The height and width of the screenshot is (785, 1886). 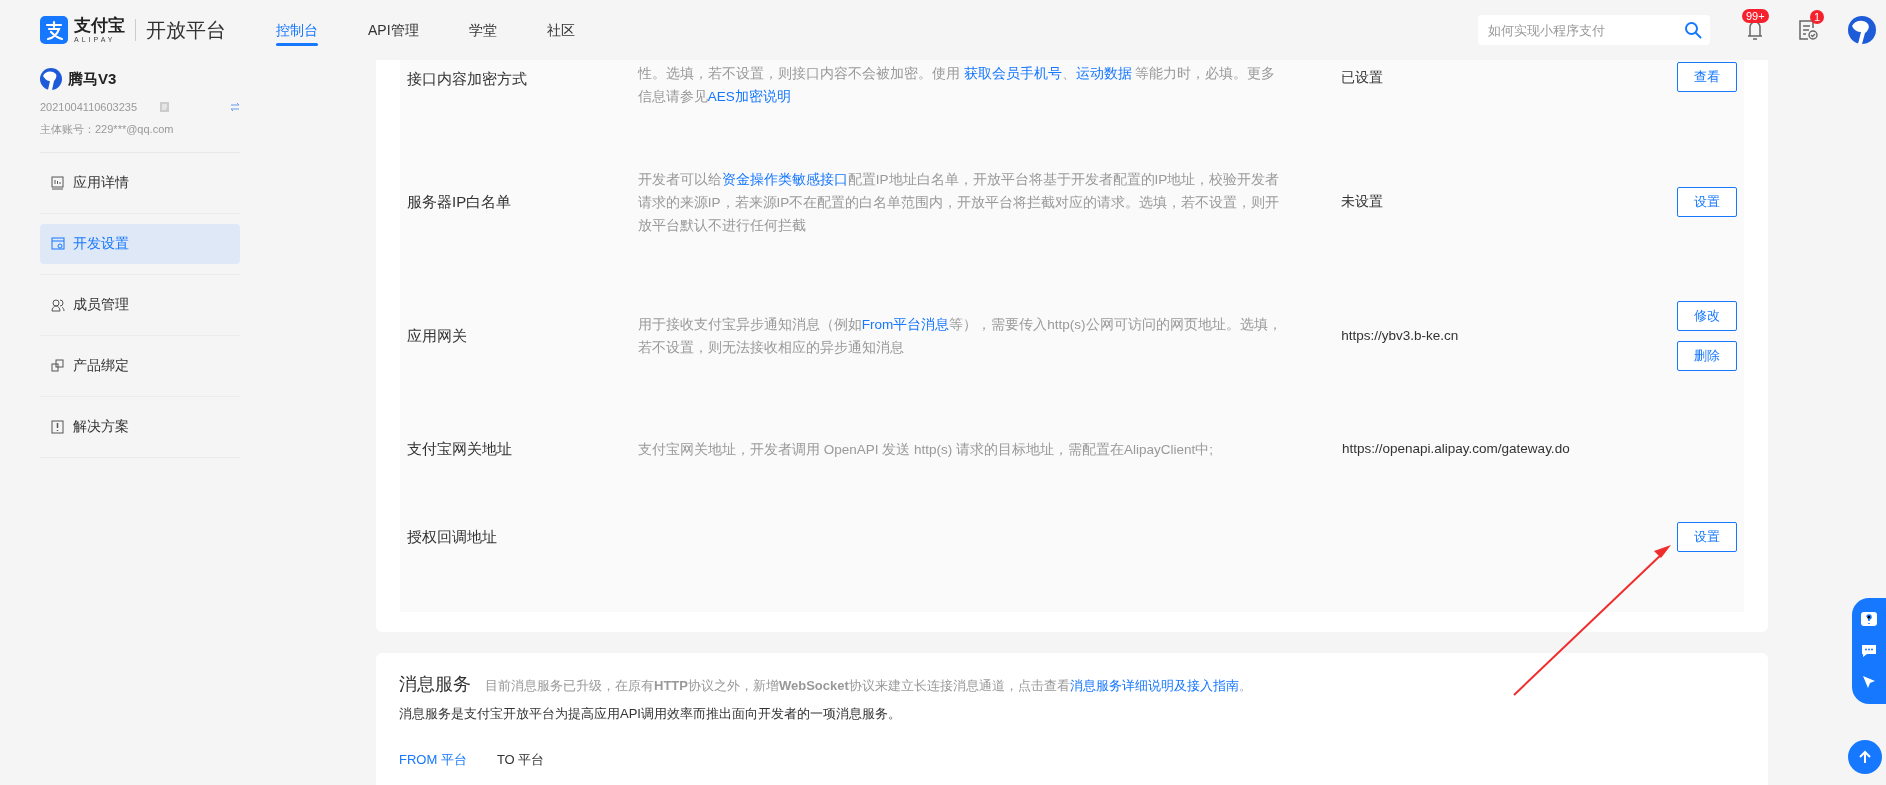 What do you see at coordinates (784, 179) in the screenshot?
I see `link: 资金操作类敏感接口` at bounding box center [784, 179].